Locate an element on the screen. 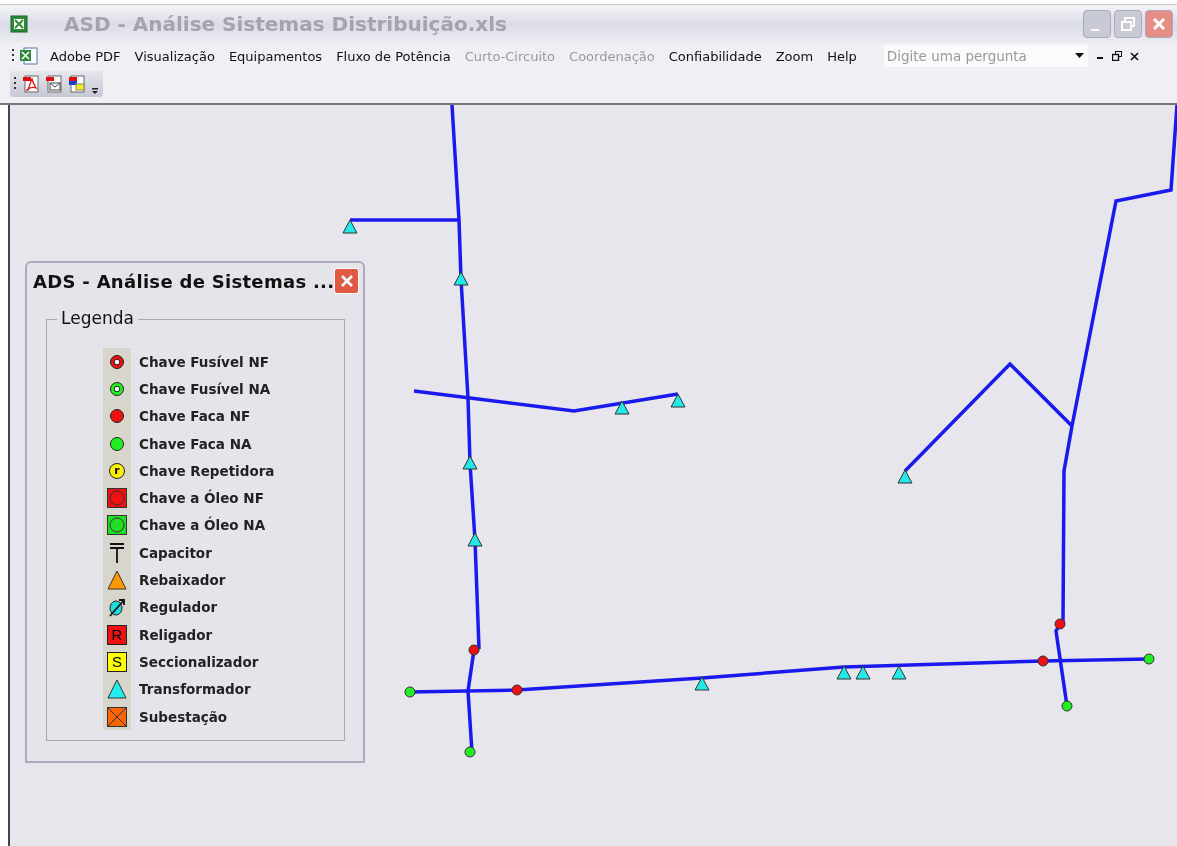  legend-label: Subestação is located at coordinates (183, 716).